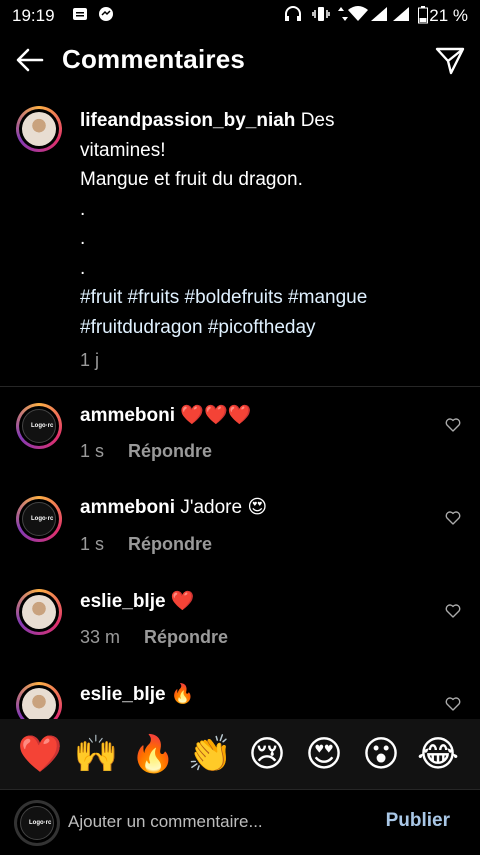 The height and width of the screenshot is (855, 480). I want to click on caption-username: lifeandpassion_by_niah, so click(187, 120).